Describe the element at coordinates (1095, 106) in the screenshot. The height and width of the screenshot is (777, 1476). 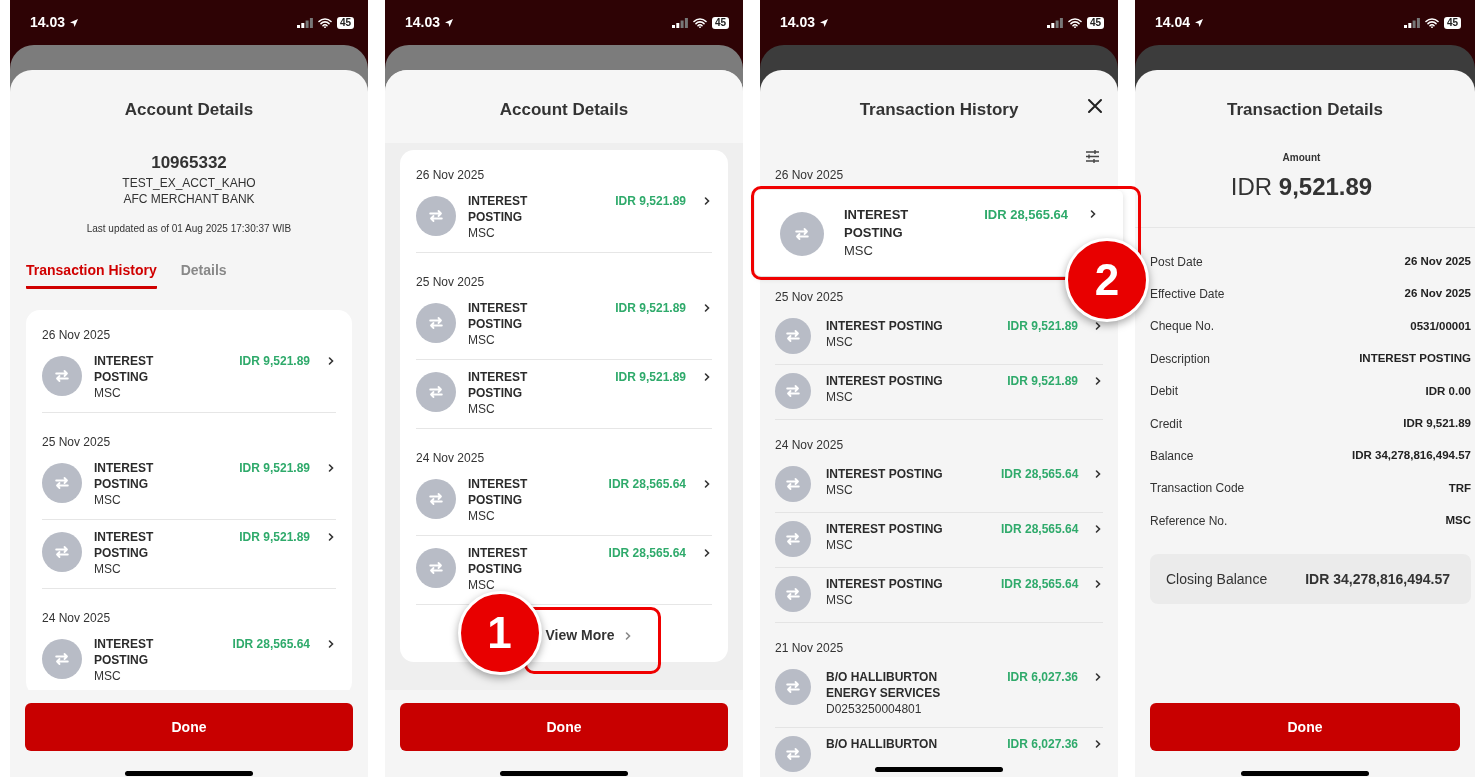
I see `close-icon` at that location.